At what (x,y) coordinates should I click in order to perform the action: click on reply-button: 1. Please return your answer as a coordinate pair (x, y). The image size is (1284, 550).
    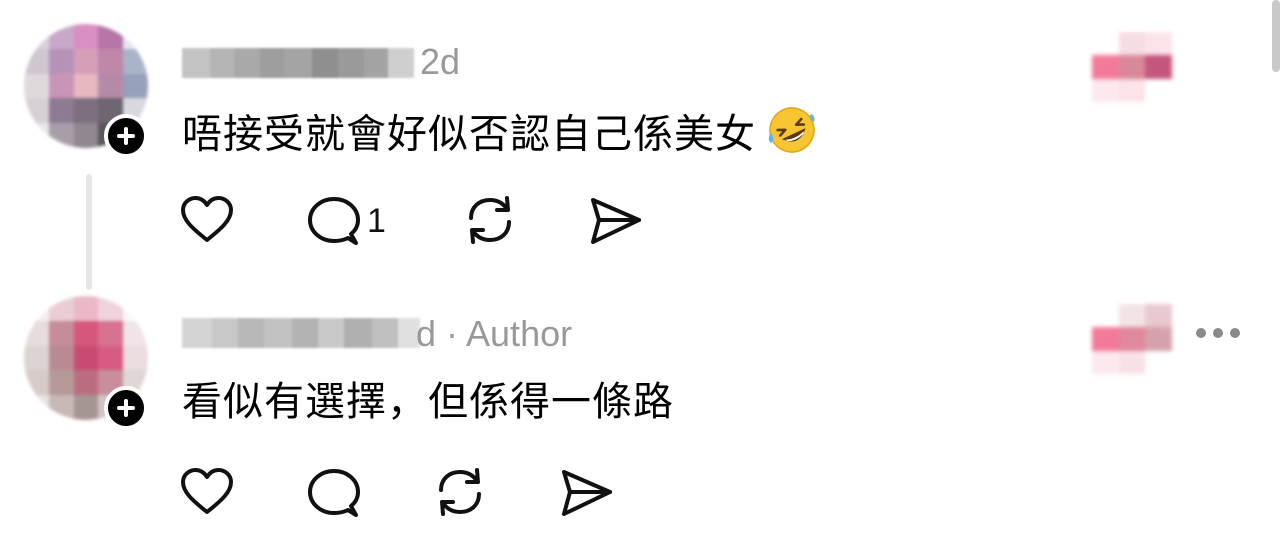
    Looking at the image, I should click on (346, 221).